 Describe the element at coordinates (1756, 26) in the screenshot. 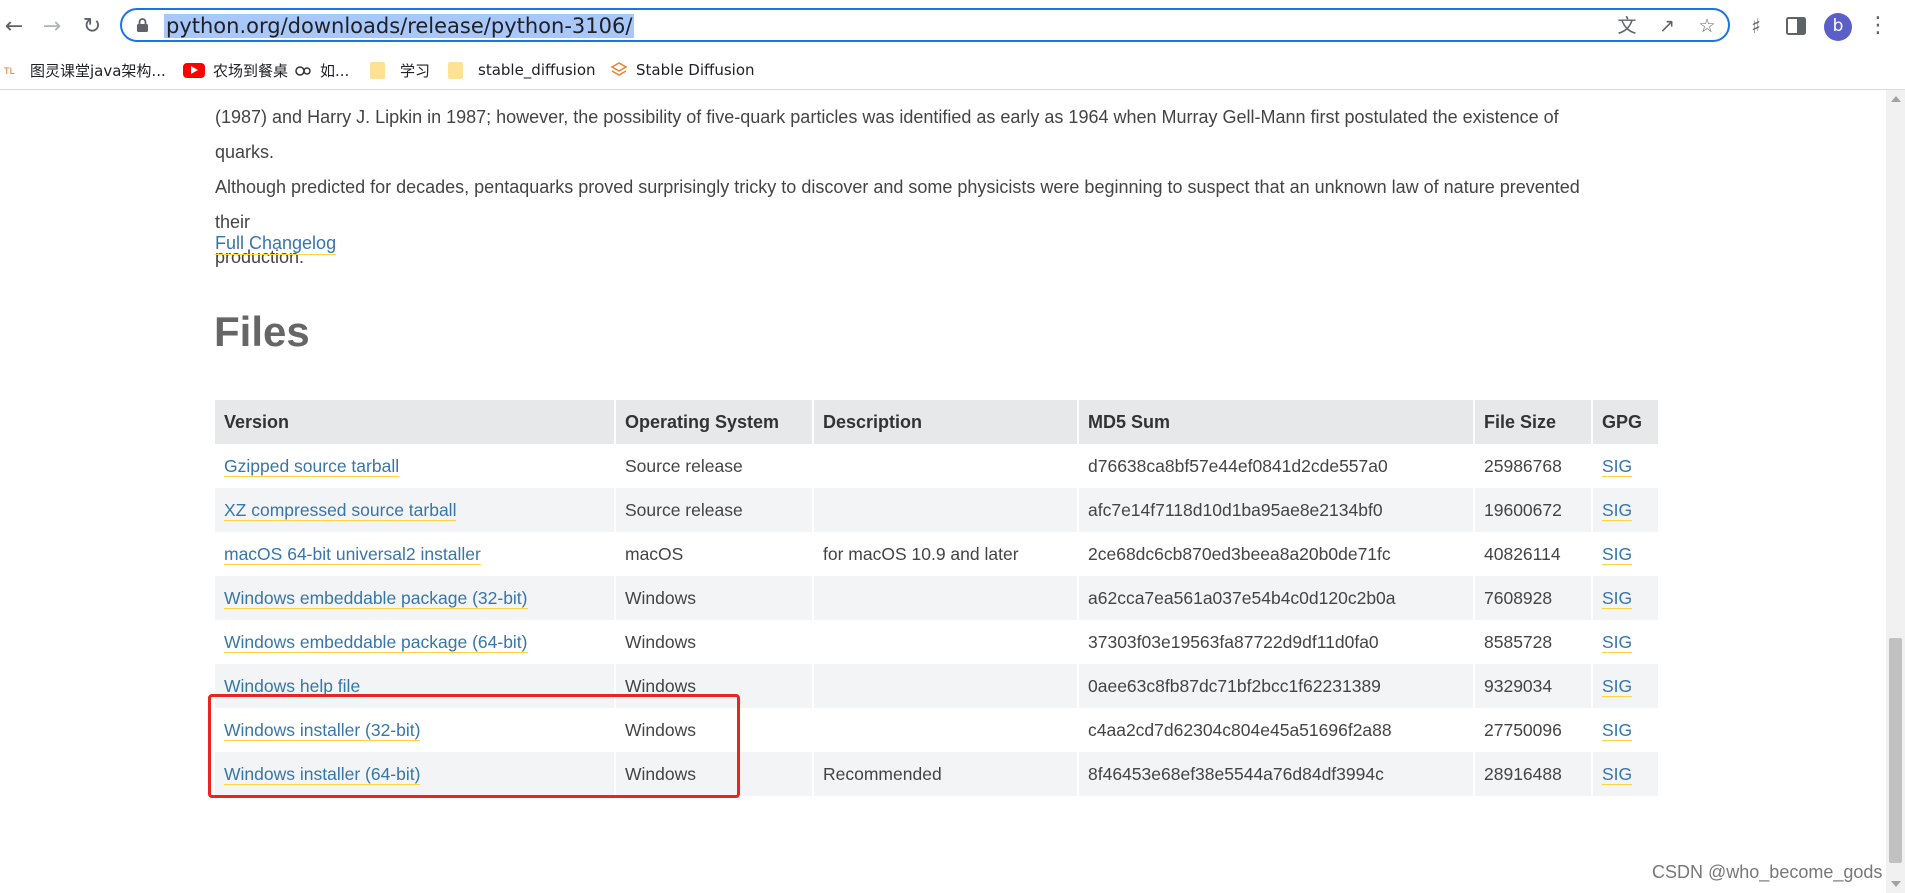

I see `extensions-puzzle-icon: ♯` at that location.